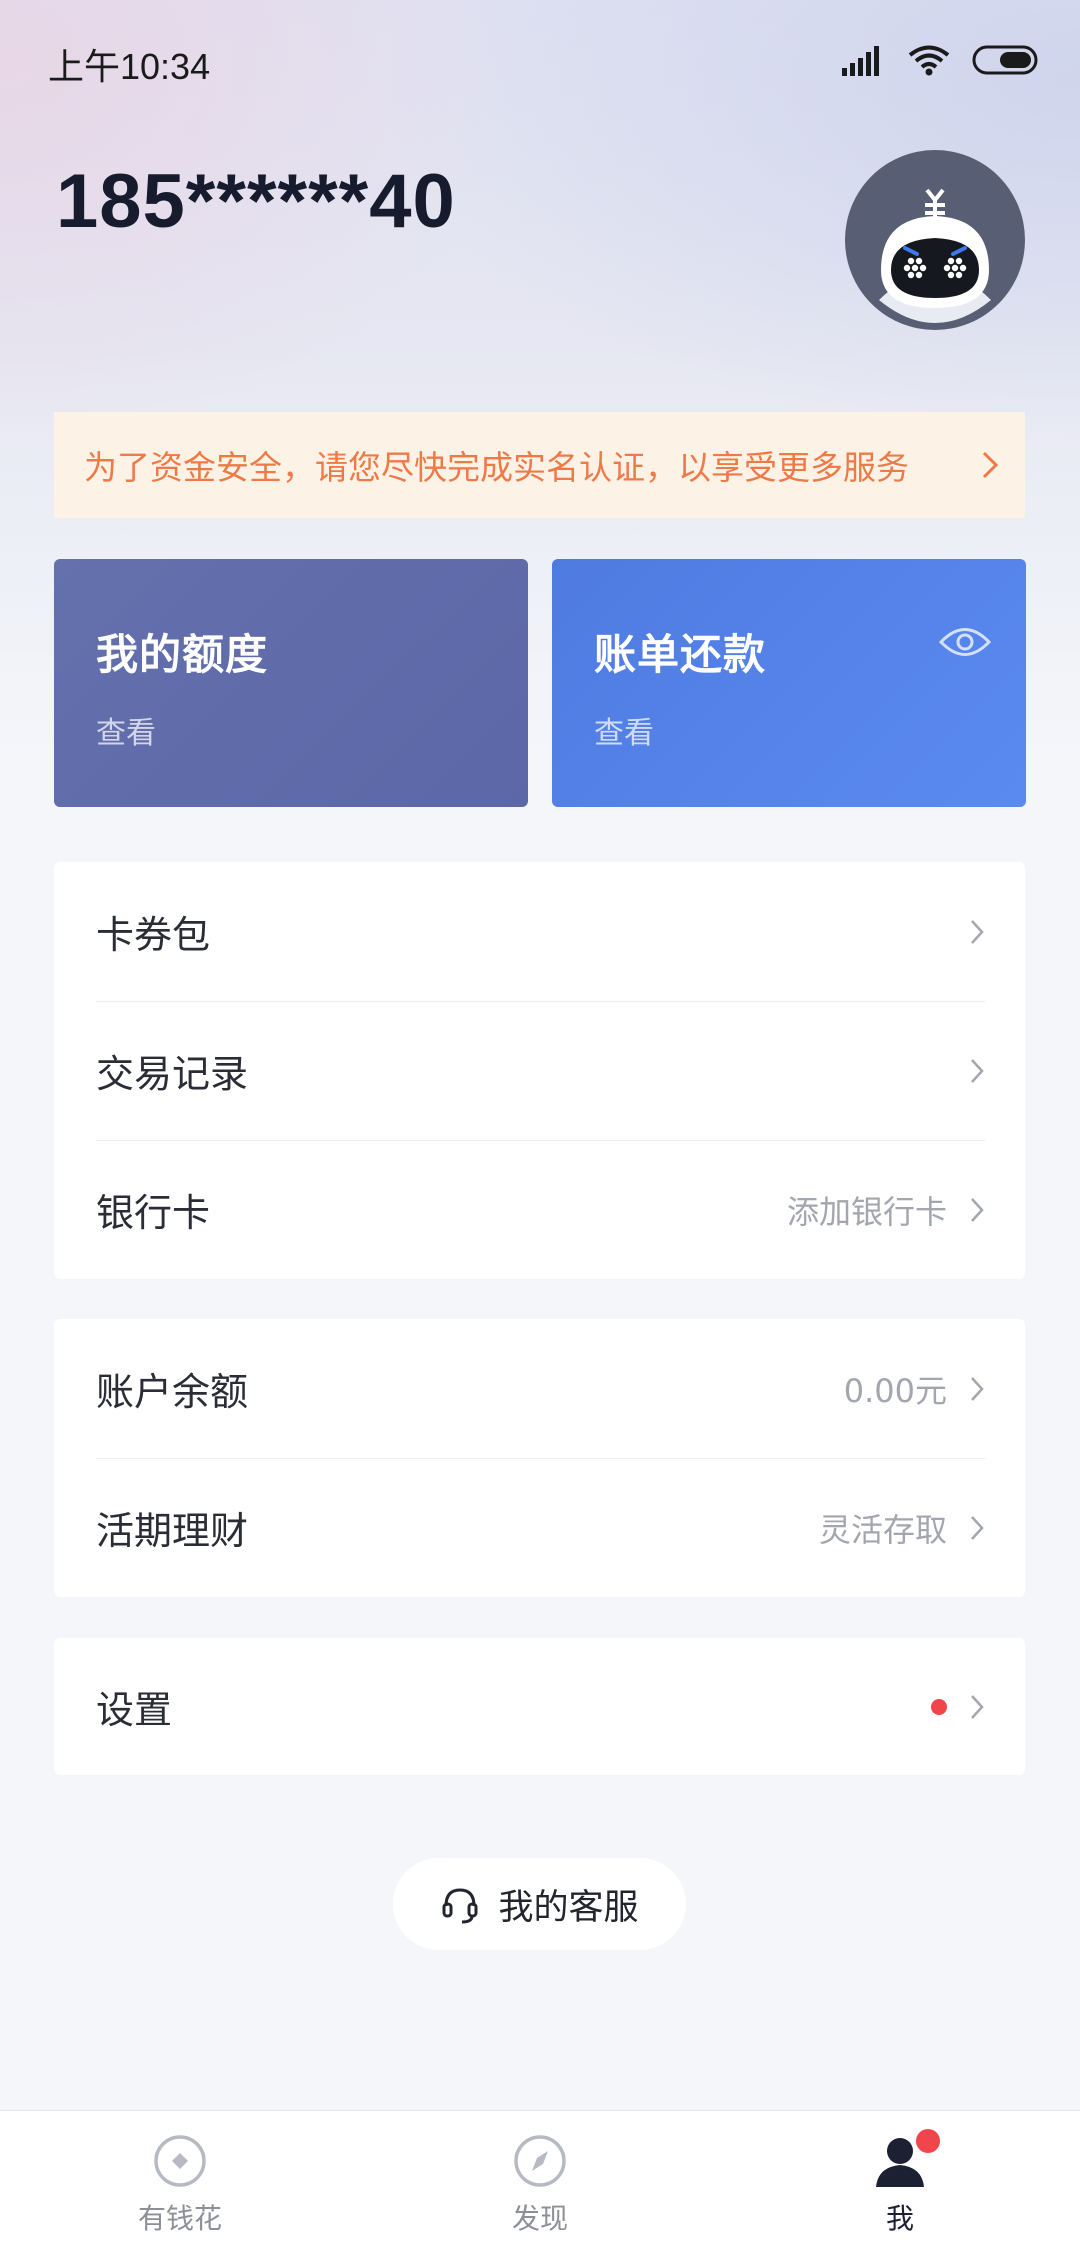  Describe the element at coordinates (568, 1907) in the screenshot. I see `service-label: 我的客服` at that location.